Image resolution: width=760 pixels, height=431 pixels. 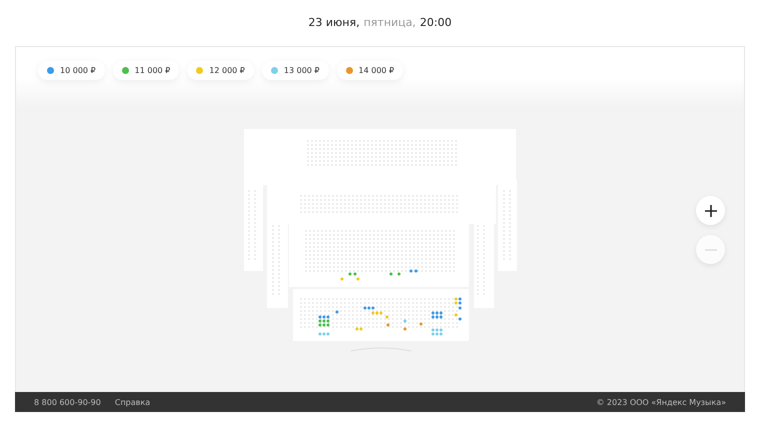 I want to click on price-legend-chip: 12 000 ₽, so click(x=220, y=70).